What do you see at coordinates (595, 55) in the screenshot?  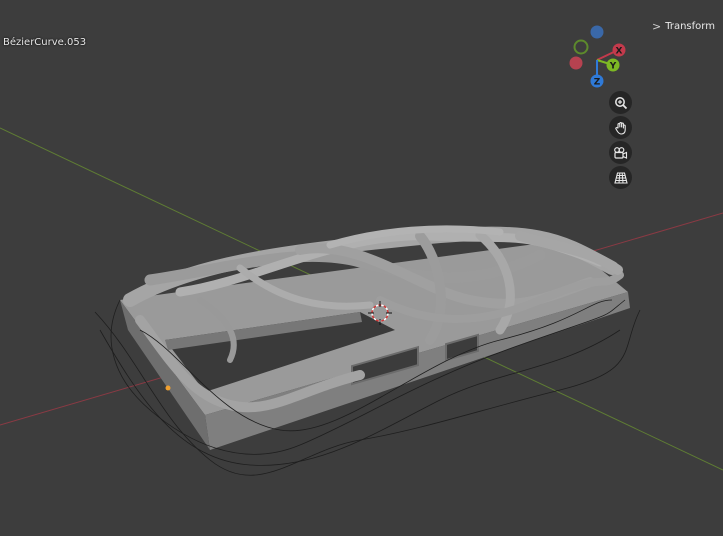 I see `navigation-gizmo: X Y Z` at bounding box center [595, 55].